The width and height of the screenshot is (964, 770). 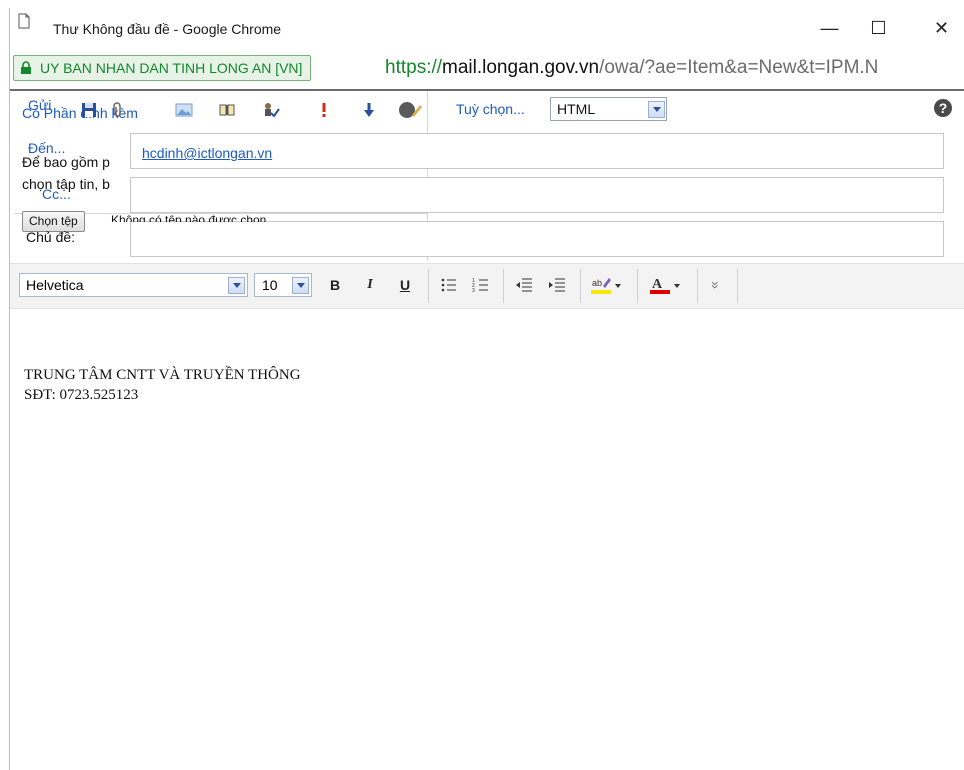 I want to click on subject-field, so click(x=537, y=239).